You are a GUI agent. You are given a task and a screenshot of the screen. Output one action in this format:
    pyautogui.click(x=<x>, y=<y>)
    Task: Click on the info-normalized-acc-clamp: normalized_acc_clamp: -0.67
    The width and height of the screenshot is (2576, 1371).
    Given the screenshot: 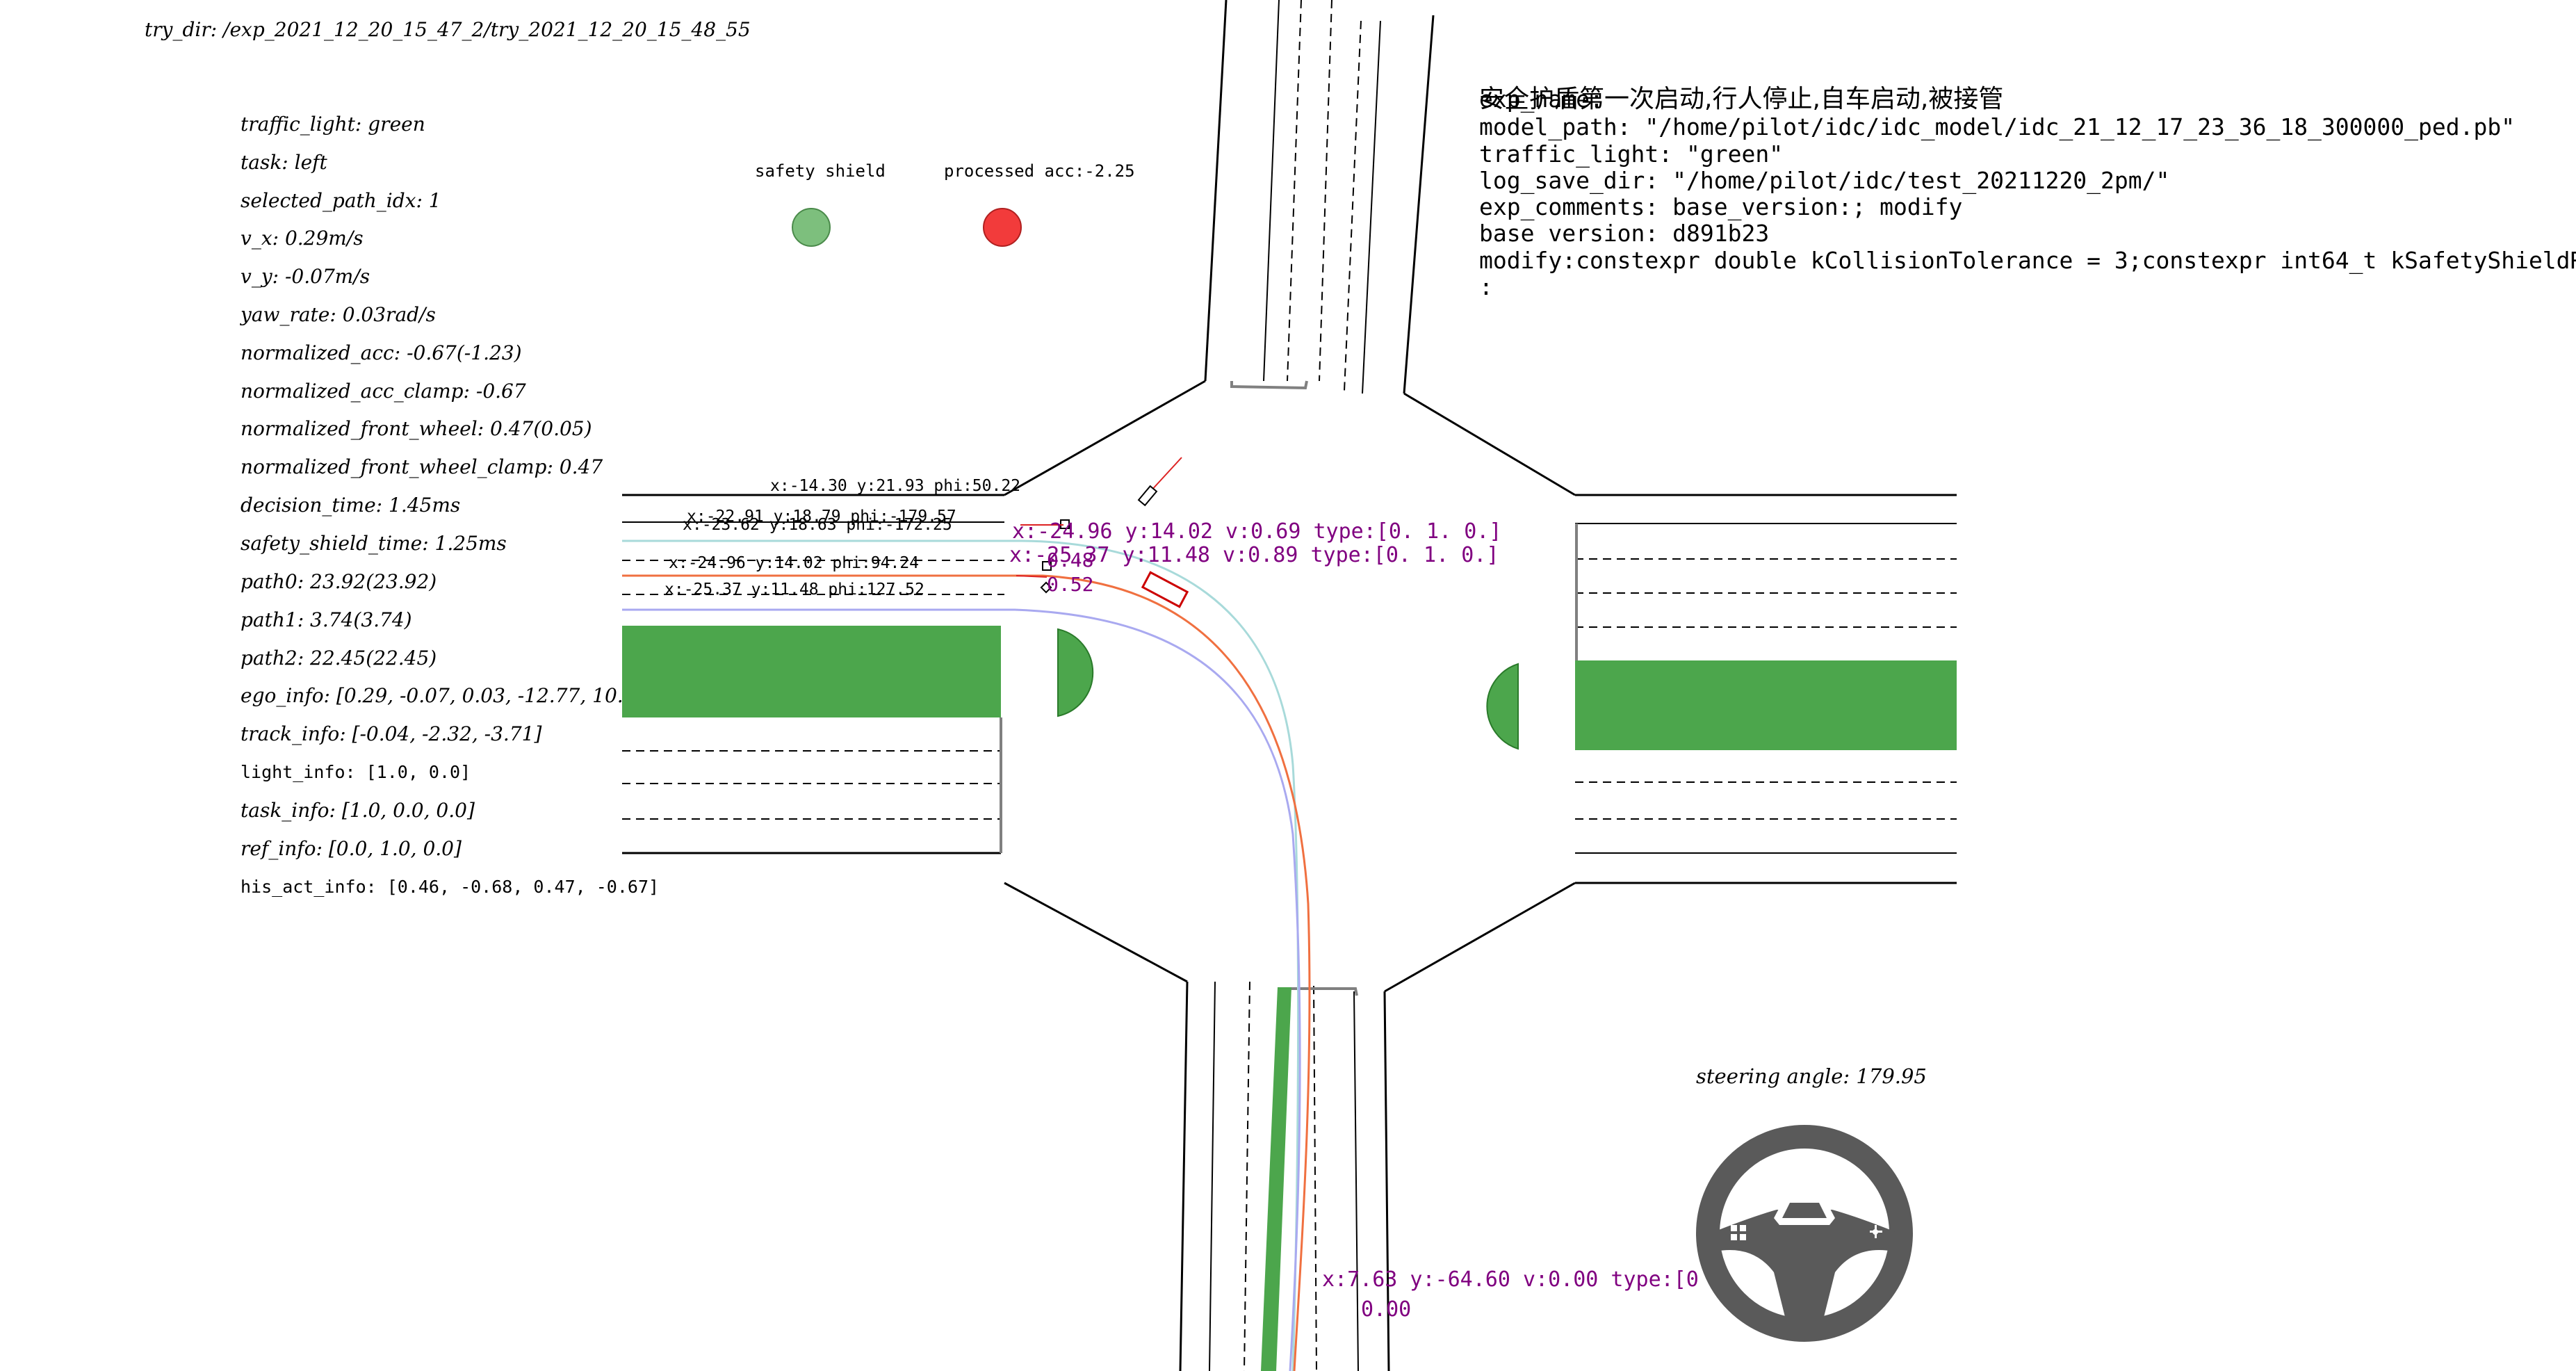 What is the action you would take?
    pyautogui.click(x=383, y=391)
    